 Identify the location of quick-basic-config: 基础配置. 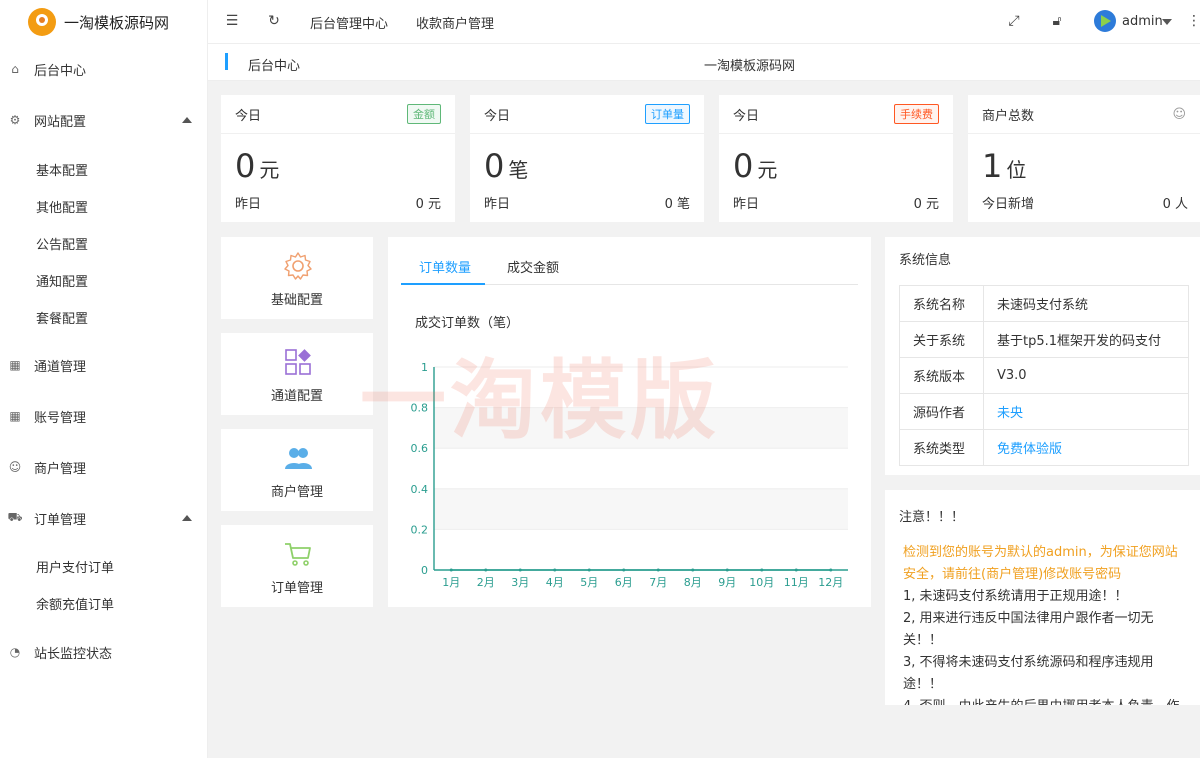
(297, 278).